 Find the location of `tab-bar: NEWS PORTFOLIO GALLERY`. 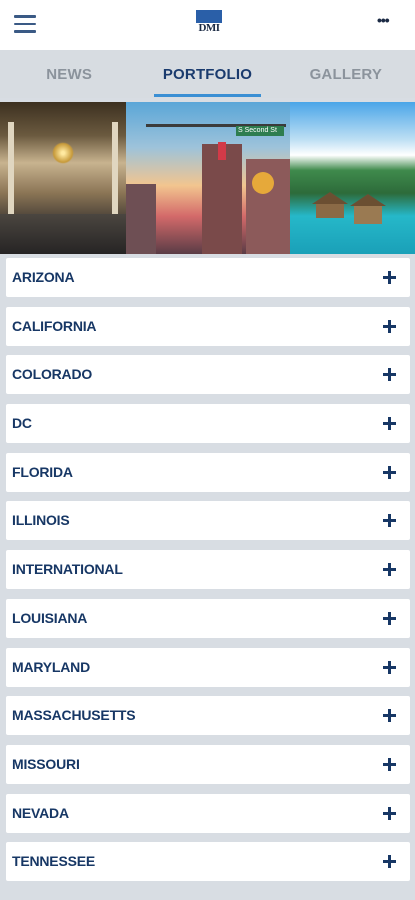

tab-bar: NEWS PORTFOLIO GALLERY is located at coordinates (207, 74).